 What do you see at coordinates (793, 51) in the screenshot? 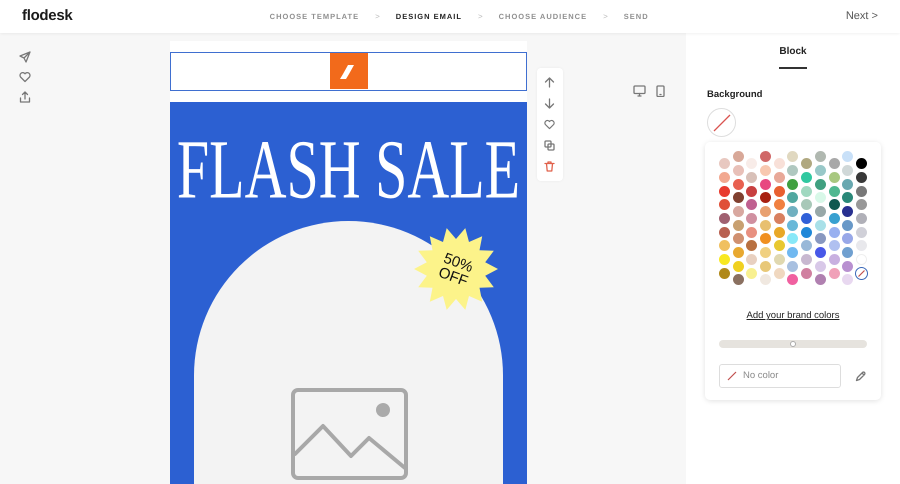
I see `block-tab: Block` at bounding box center [793, 51].